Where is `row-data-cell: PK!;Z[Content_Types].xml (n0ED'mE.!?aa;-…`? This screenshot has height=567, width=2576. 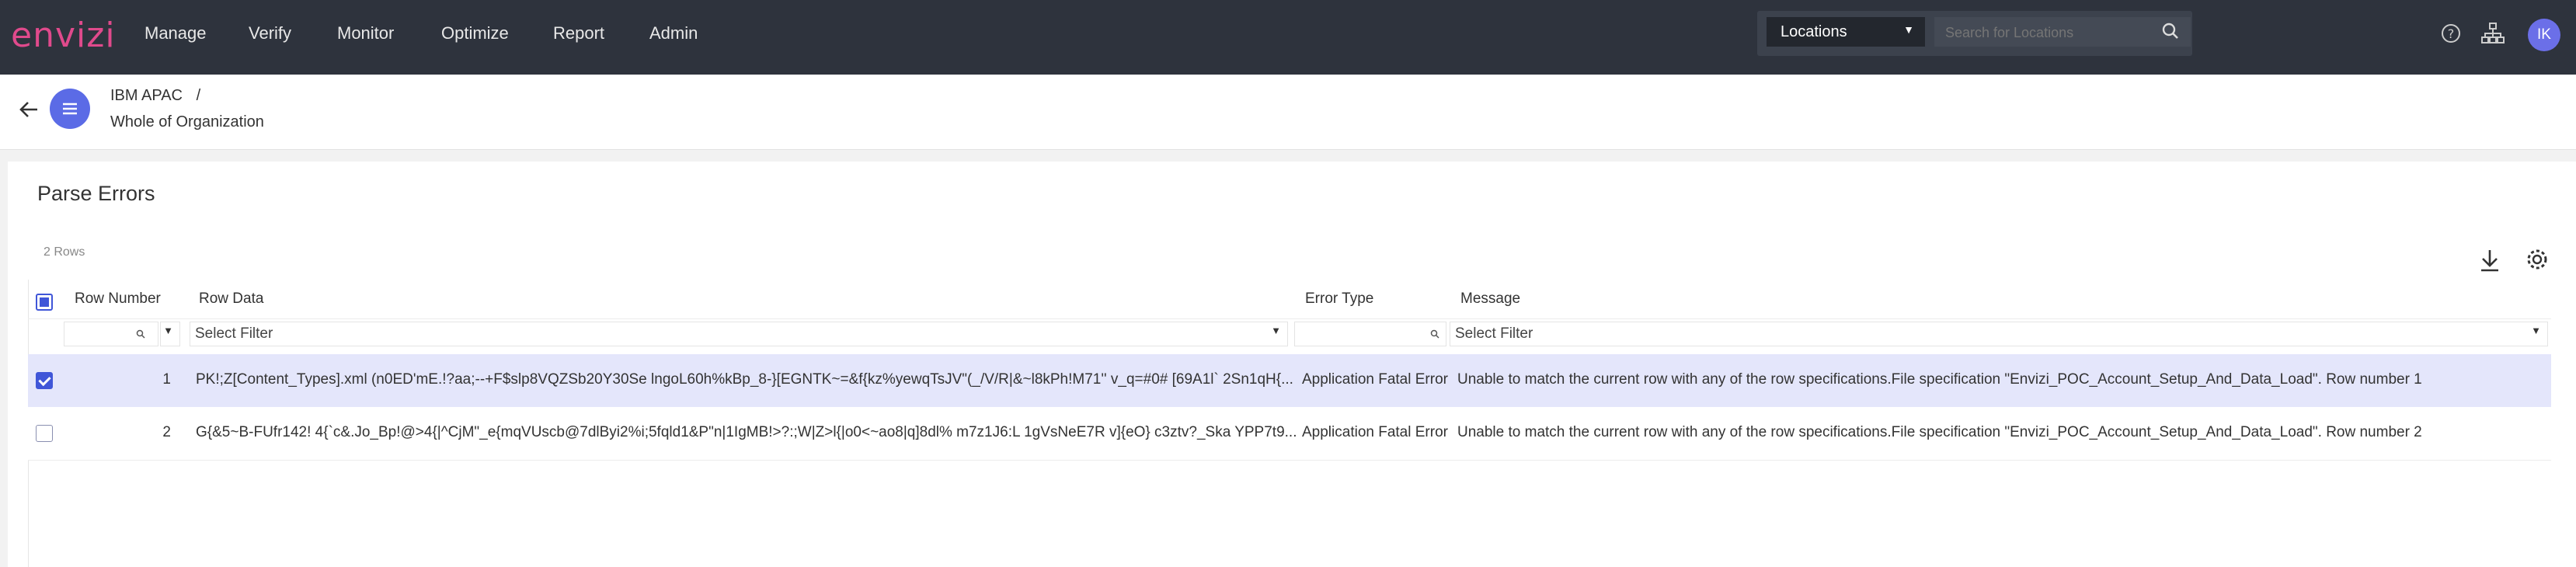 row-data-cell: PK!;Z[Content_Types].xml (n0ED'mE.!?aa;-… is located at coordinates (744, 379).